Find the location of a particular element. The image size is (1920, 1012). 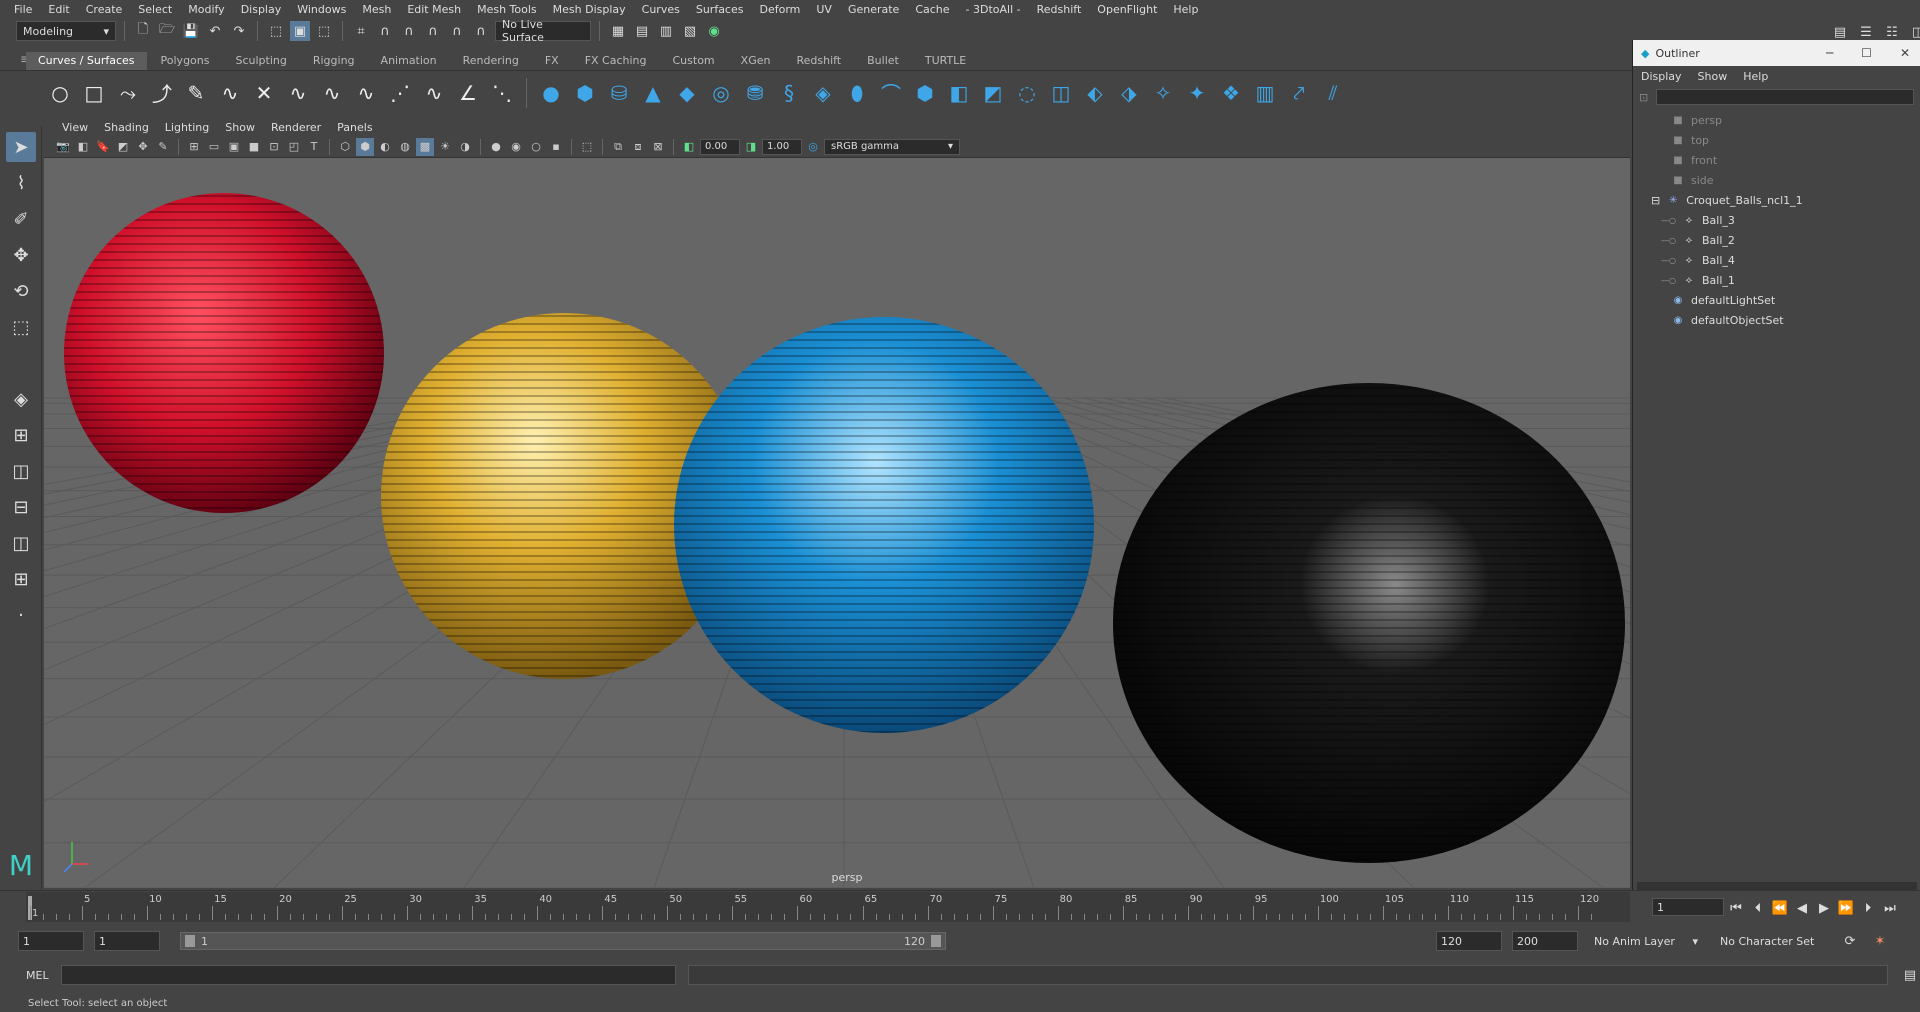

render-view-icon: ▧ is located at coordinates (690, 31).